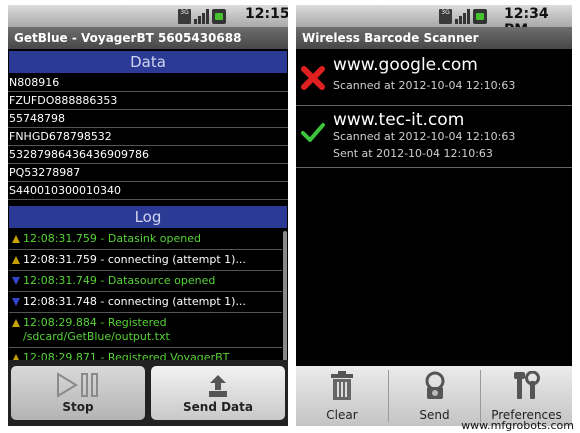 Image resolution: width=580 pixels, height=433 pixels. I want to click on log-text: 12:08:31.759 - Datasink opened, so click(112, 238).